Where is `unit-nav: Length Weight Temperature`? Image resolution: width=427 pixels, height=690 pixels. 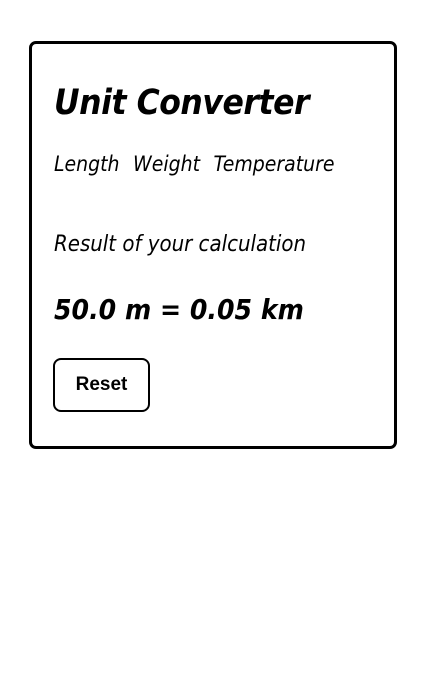
unit-nav: Length Weight Temperature is located at coordinates (194, 164).